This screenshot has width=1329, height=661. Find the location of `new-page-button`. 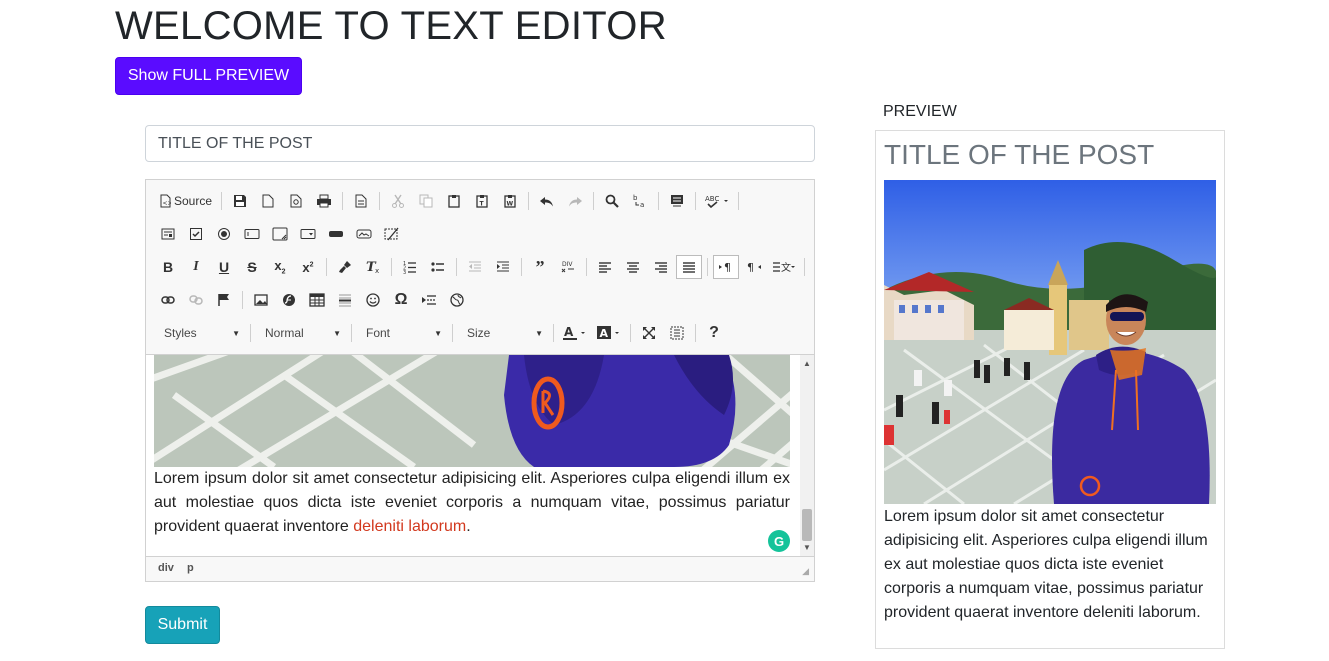

new-page-button is located at coordinates (268, 201).